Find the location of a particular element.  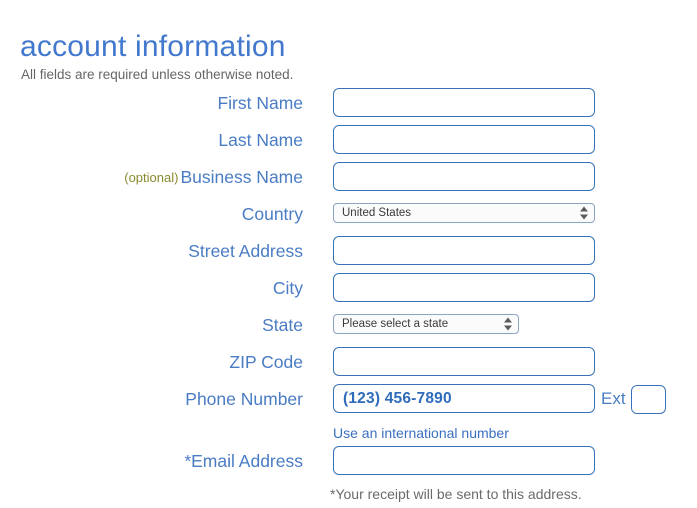

optional-tag: (optional) is located at coordinates (151, 177).